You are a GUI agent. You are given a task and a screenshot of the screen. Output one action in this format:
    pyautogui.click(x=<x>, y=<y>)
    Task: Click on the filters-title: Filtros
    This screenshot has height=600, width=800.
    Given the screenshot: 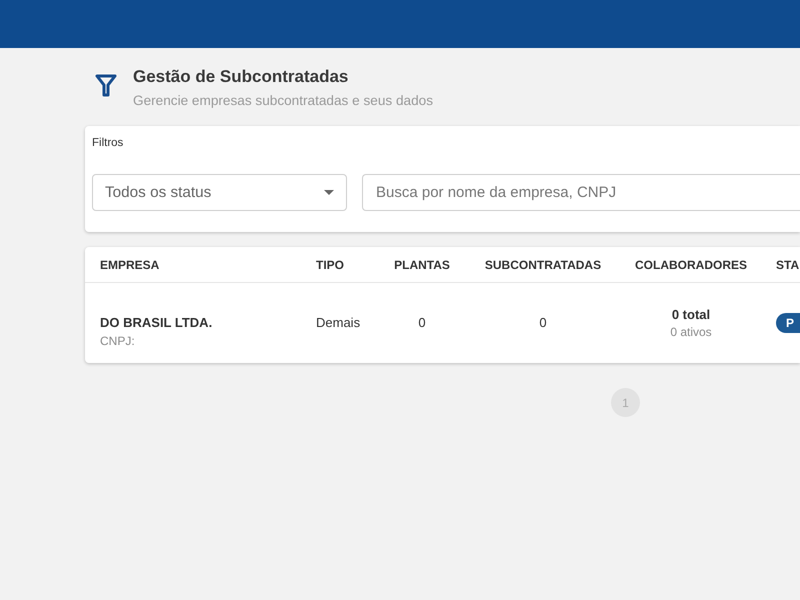 What is the action you would take?
    pyautogui.click(x=108, y=143)
    